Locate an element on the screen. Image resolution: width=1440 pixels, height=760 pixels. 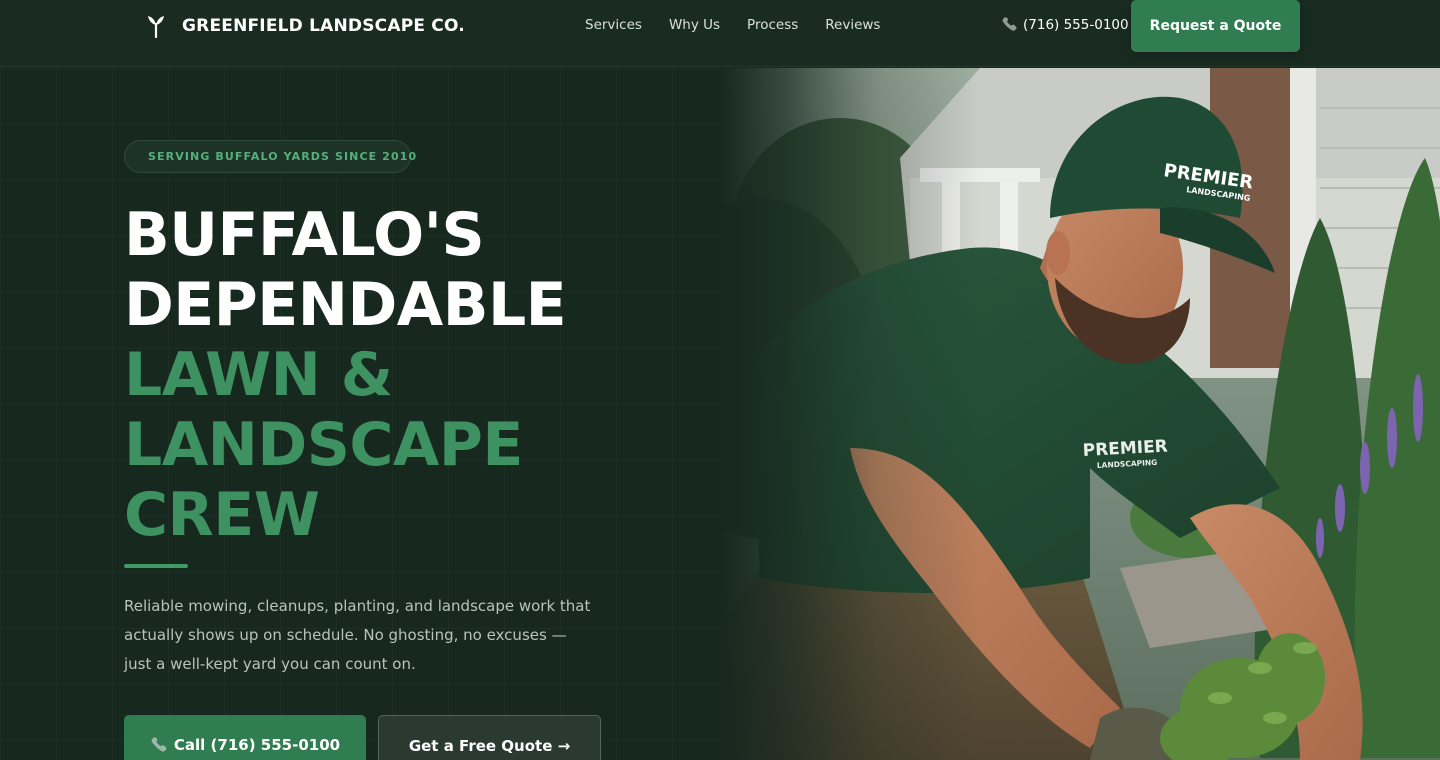
nav-links: Services Why Us Process Reviews is located at coordinates (746, 25).